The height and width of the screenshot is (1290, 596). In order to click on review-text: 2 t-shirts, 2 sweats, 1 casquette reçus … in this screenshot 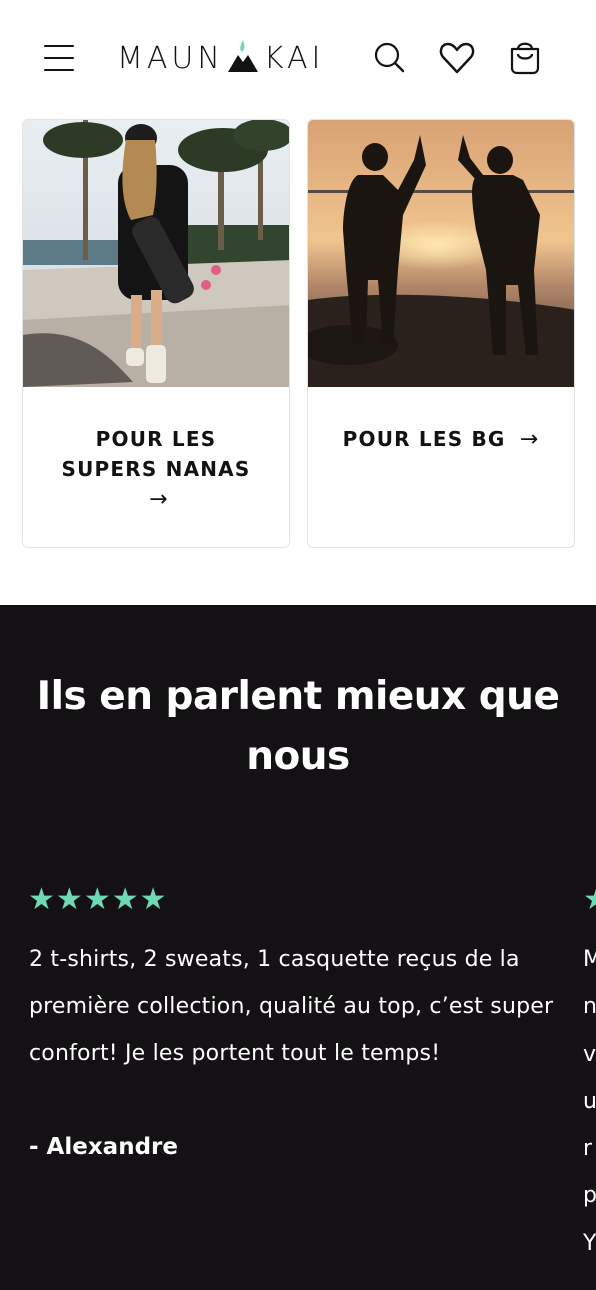, I will do `click(291, 1006)`.